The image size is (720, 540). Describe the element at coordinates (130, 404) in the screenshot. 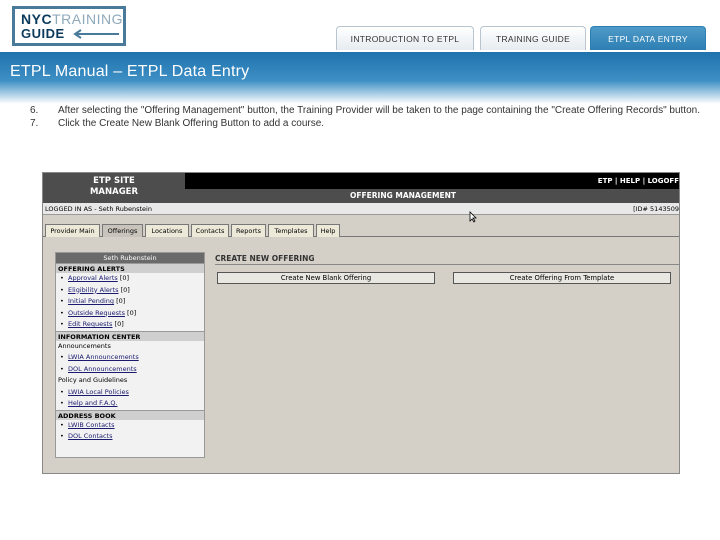

I see `list-item: • Help and F.A.Q.` at that location.